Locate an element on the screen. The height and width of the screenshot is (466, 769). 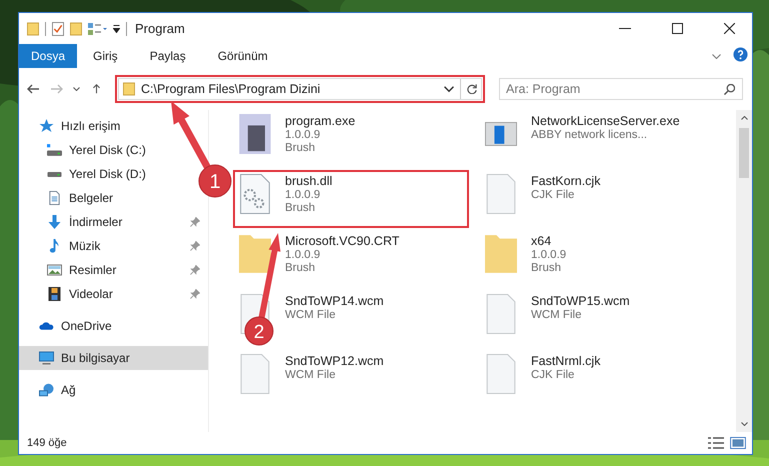
sidebar-item: Videolar is located at coordinates (113, 294).